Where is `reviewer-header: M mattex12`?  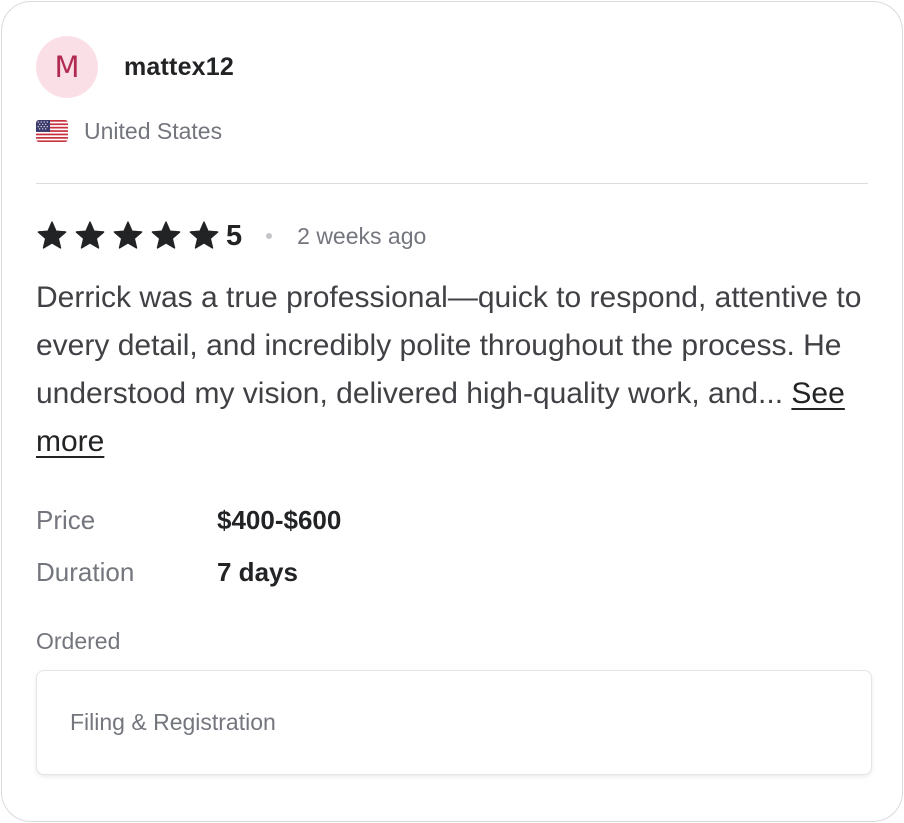 reviewer-header: M mattex12 is located at coordinates (135, 67).